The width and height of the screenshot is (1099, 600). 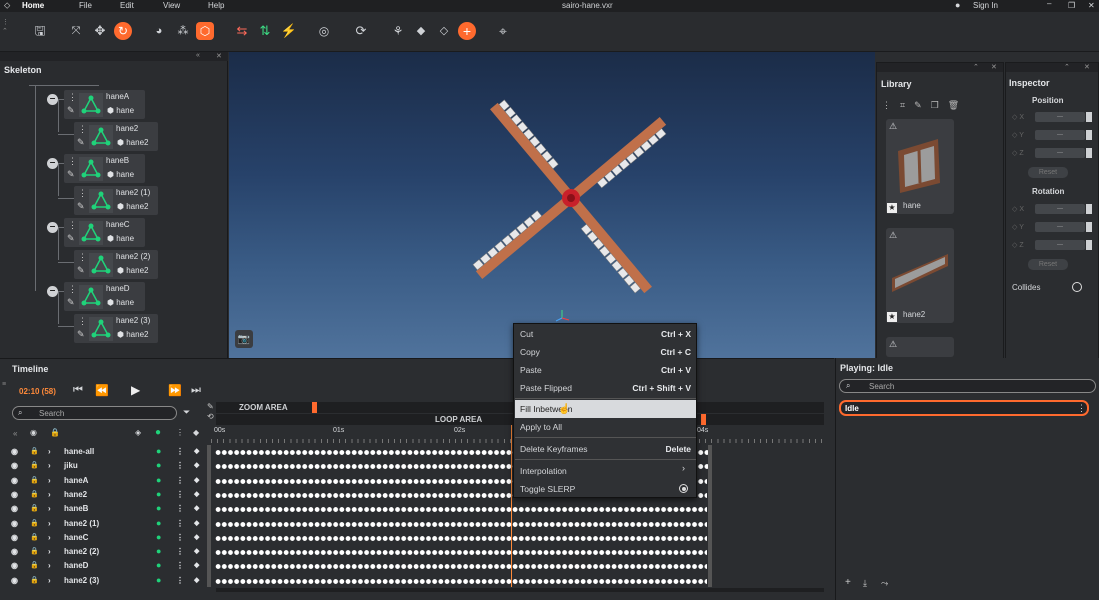 I want to click on add-icon: +, so click(x=467, y=31).